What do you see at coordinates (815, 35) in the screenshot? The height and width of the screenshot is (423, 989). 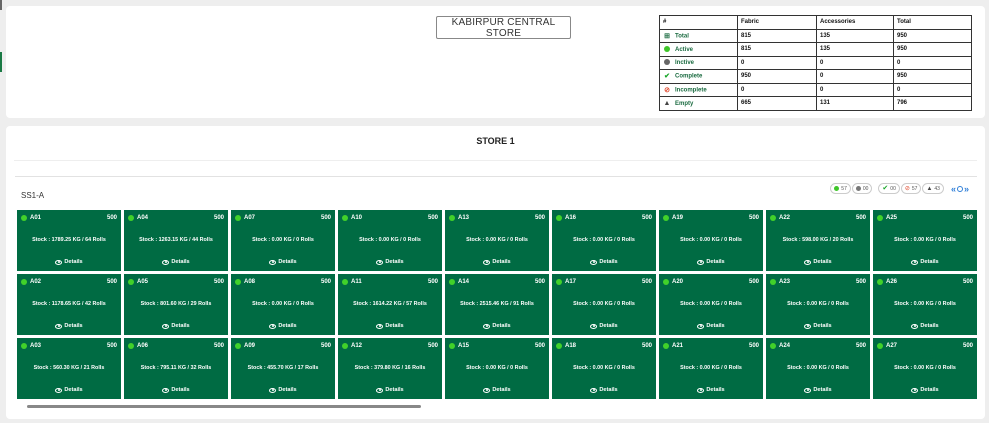 I see `summary-row: ⊞ Total 815 135 950` at bounding box center [815, 35].